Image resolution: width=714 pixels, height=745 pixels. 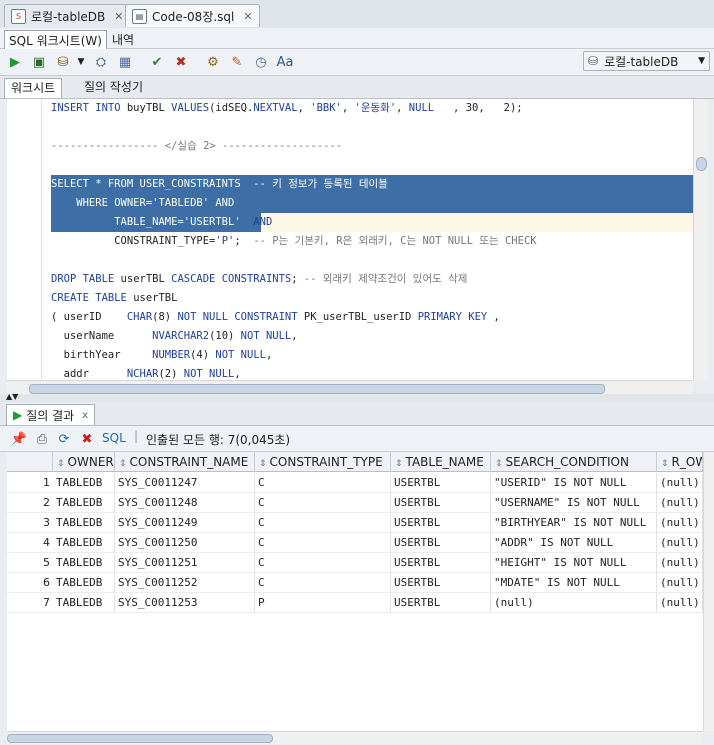 What do you see at coordinates (185, 563) in the screenshot?
I see `table-cell: SYS_C0011251` at bounding box center [185, 563].